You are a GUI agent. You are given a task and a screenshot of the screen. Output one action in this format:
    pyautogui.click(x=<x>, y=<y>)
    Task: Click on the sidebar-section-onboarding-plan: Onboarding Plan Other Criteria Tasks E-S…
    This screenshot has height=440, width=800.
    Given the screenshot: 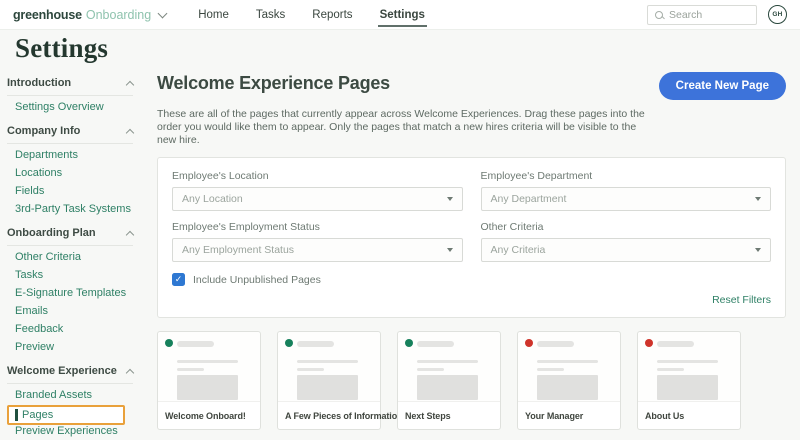 What is the action you would take?
    pyautogui.click(x=75, y=292)
    